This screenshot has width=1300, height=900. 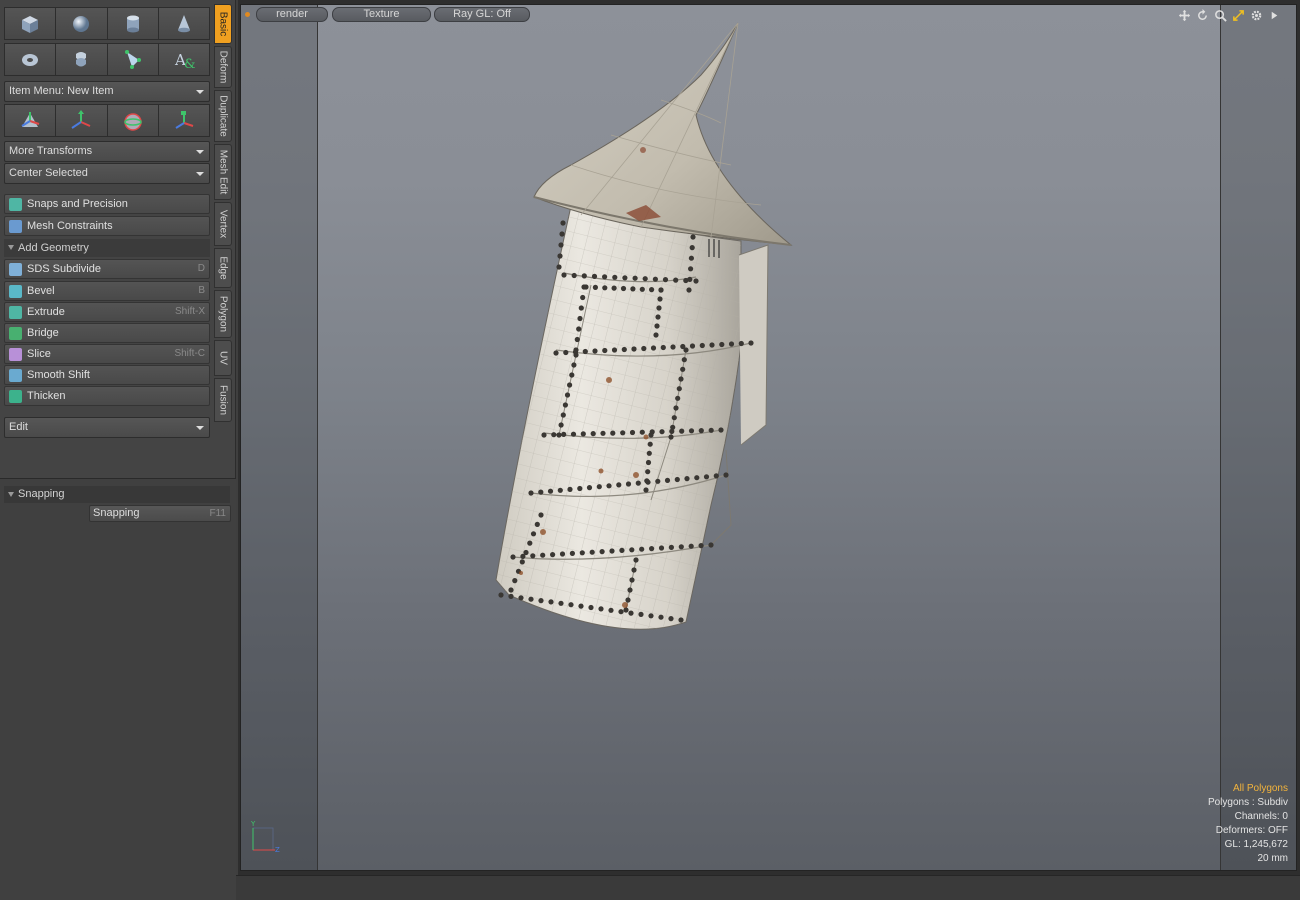 I want to click on center-selected-dropdown: Center Selected, so click(x=107, y=173).